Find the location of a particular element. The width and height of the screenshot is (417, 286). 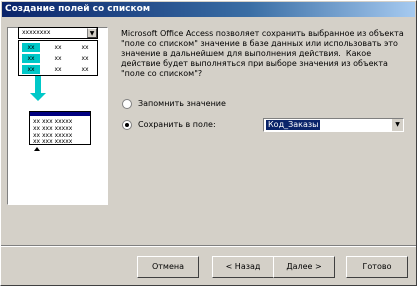

field-select: Код_Заказы ▼ is located at coordinates (333, 125).